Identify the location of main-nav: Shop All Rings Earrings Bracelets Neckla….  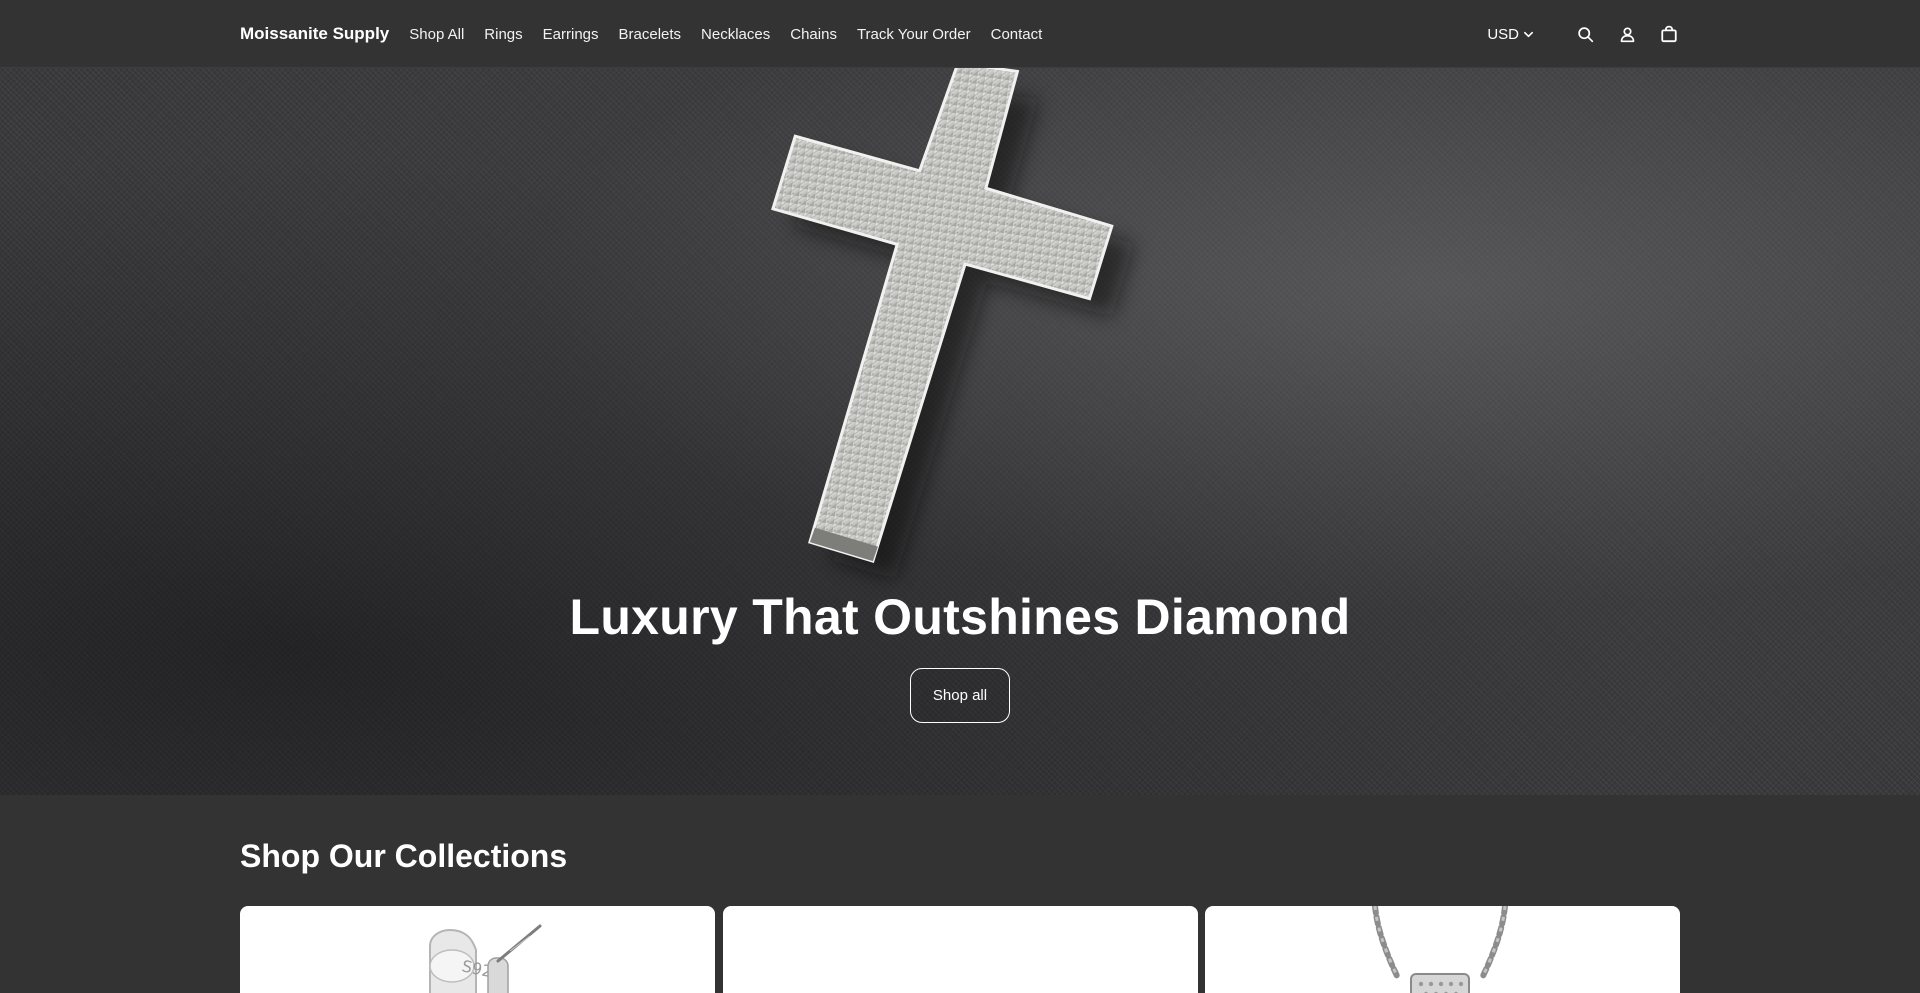
(735, 34).